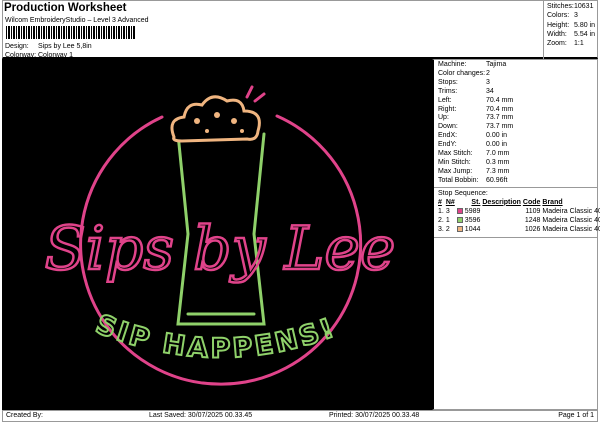 Image resolution: width=600 pixels, height=424 pixels. Describe the element at coordinates (454, 162) in the screenshot. I see `stat-label: Min Stitch:` at that location.